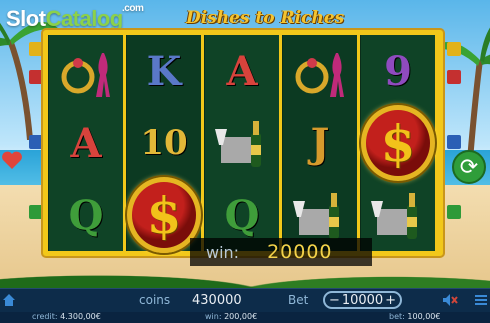 The height and width of the screenshot is (323, 490). I want to click on reload-icon: ⟳, so click(469, 167).